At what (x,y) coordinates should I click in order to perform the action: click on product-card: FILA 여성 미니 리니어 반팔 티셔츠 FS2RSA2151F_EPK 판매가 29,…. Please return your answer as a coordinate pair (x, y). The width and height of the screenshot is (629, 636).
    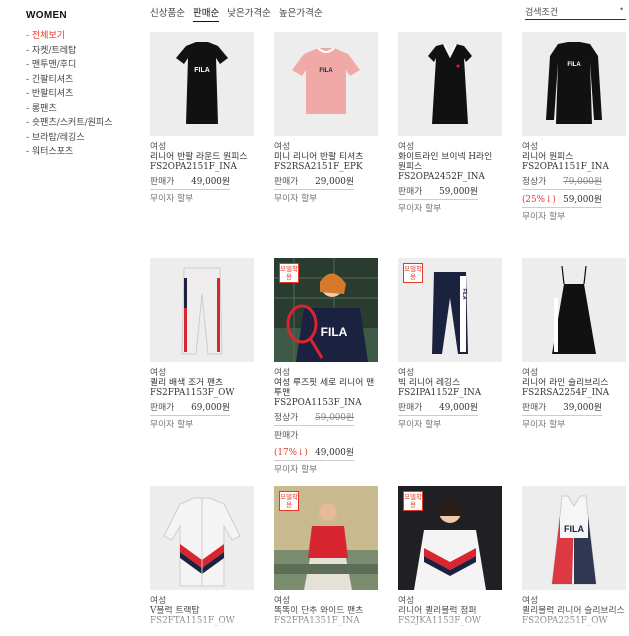
    Looking at the image, I should click on (326, 118).